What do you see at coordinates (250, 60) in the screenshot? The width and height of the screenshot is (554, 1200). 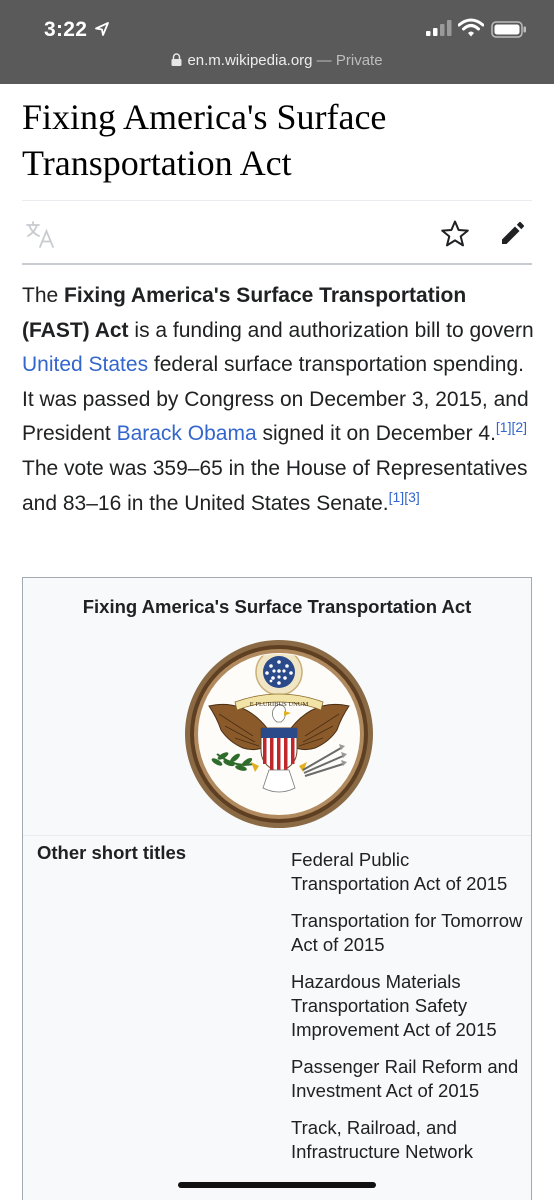 I see `url-domain: en.m.wikipedia.org` at bounding box center [250, 60].